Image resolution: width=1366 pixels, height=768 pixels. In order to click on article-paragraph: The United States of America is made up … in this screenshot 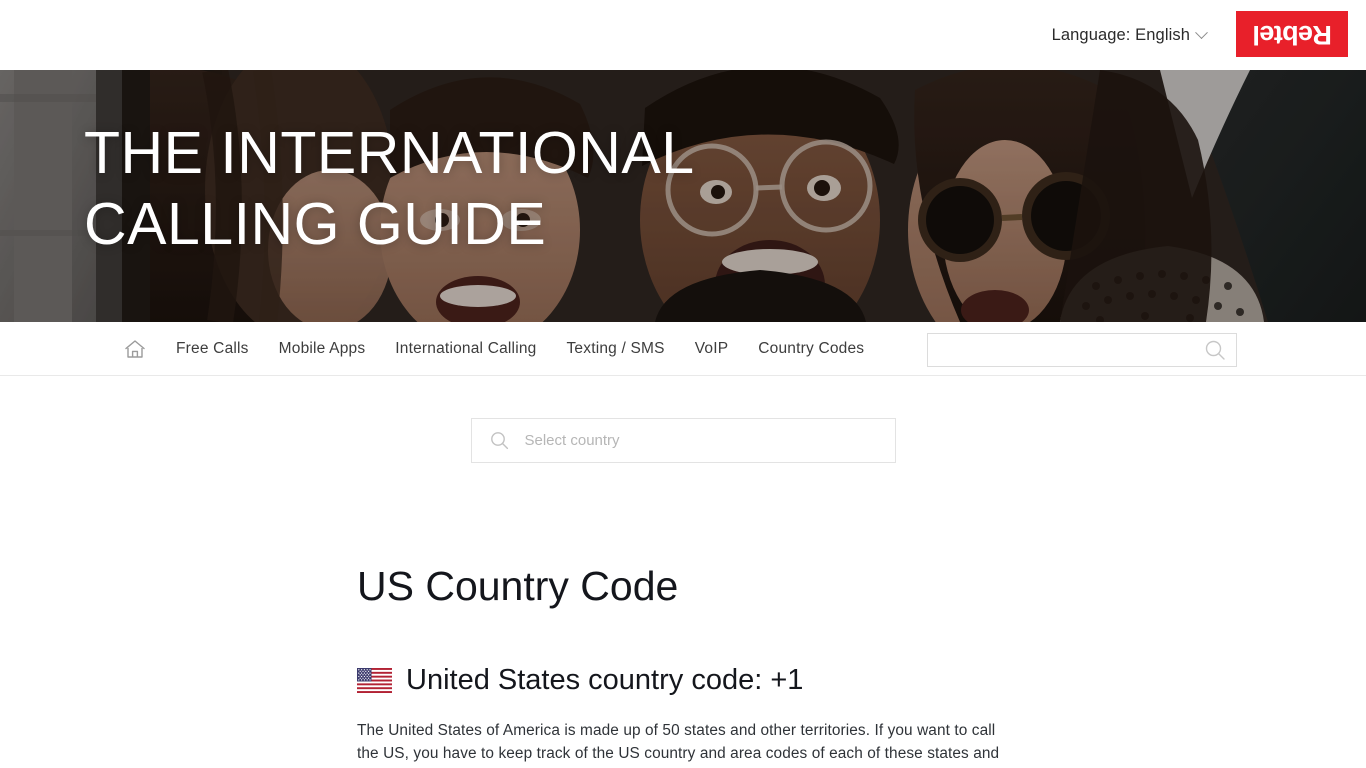, I will do `click(678, 742)`.